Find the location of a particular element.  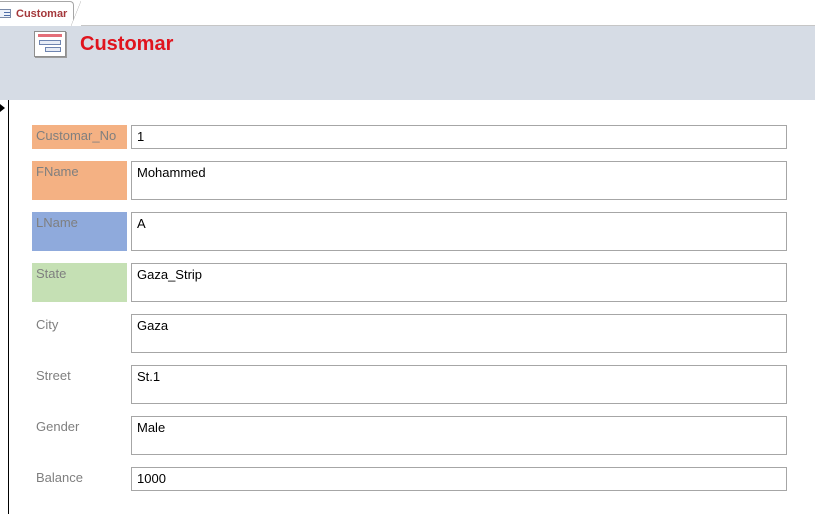

lname-field: A is located at coordinates (459, 231).